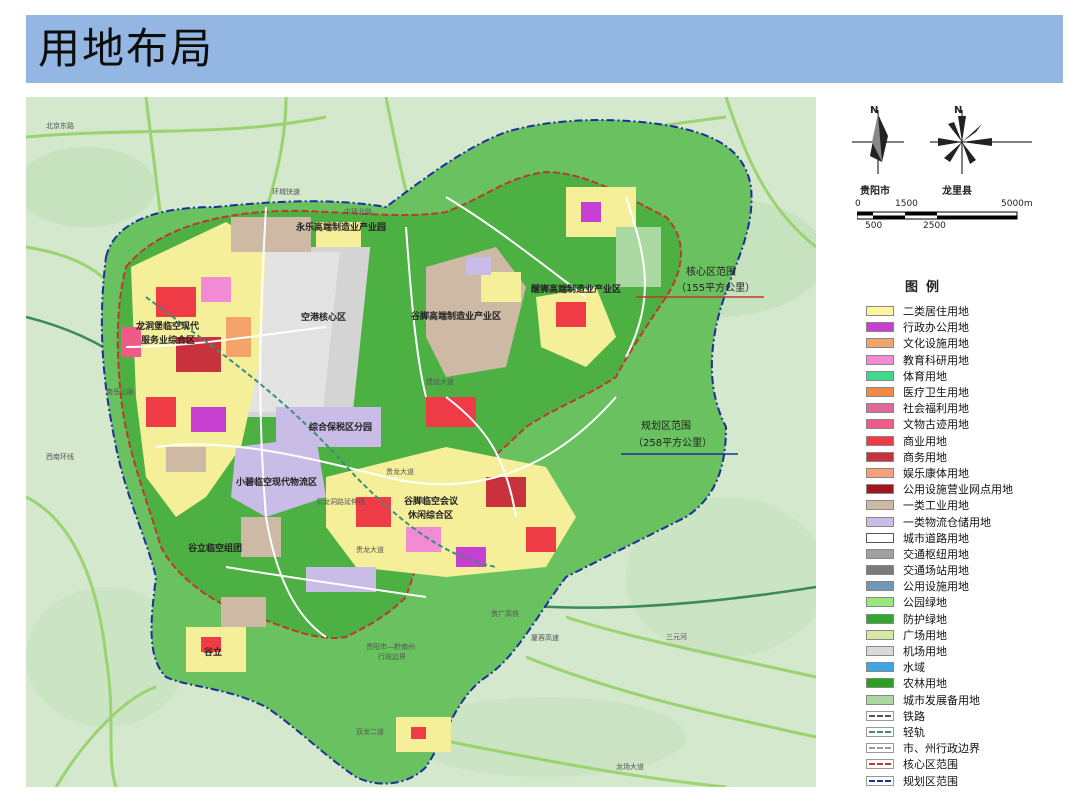 The image size is (1079, 807). I want to click on legend-item: 娱乐康体用地, so click(966, 473).